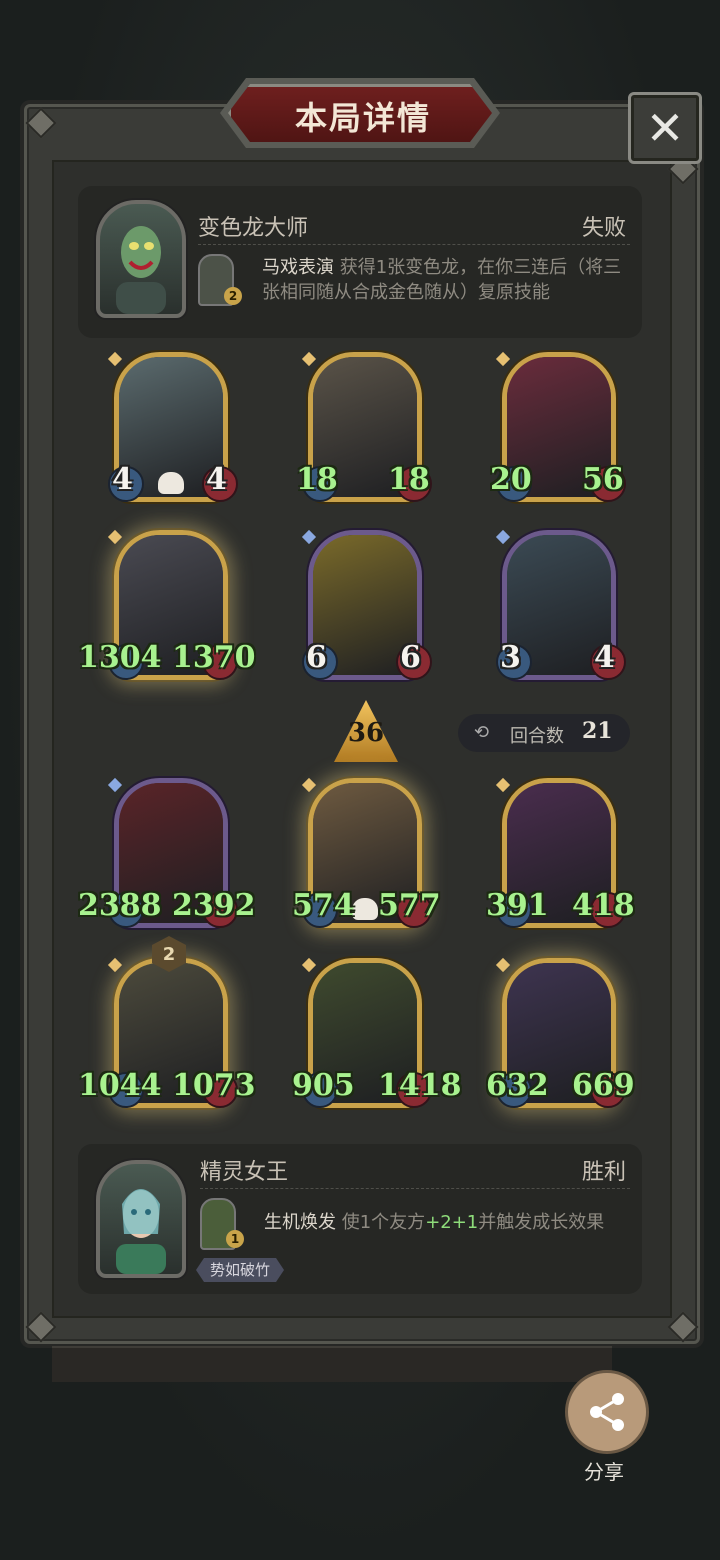 The height and width of the screenshot is (1560, 720). What do you see at coordinates (253, 228) in the screenshot?
I see `opponent-name: 变色龙大师` at bounding box center [253, 228].